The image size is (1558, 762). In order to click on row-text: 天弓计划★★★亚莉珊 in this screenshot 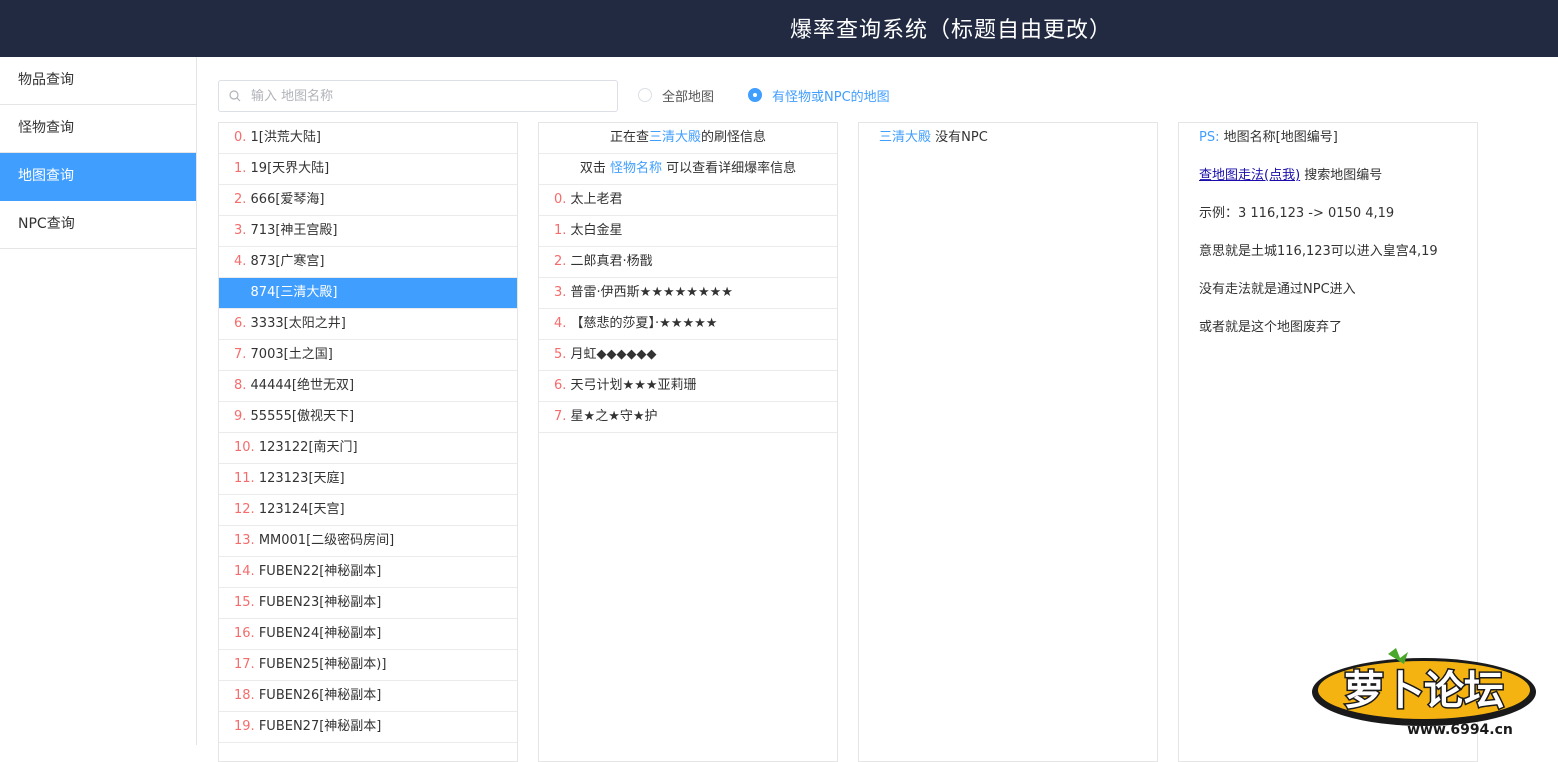, I will do `click(631, 385)`.